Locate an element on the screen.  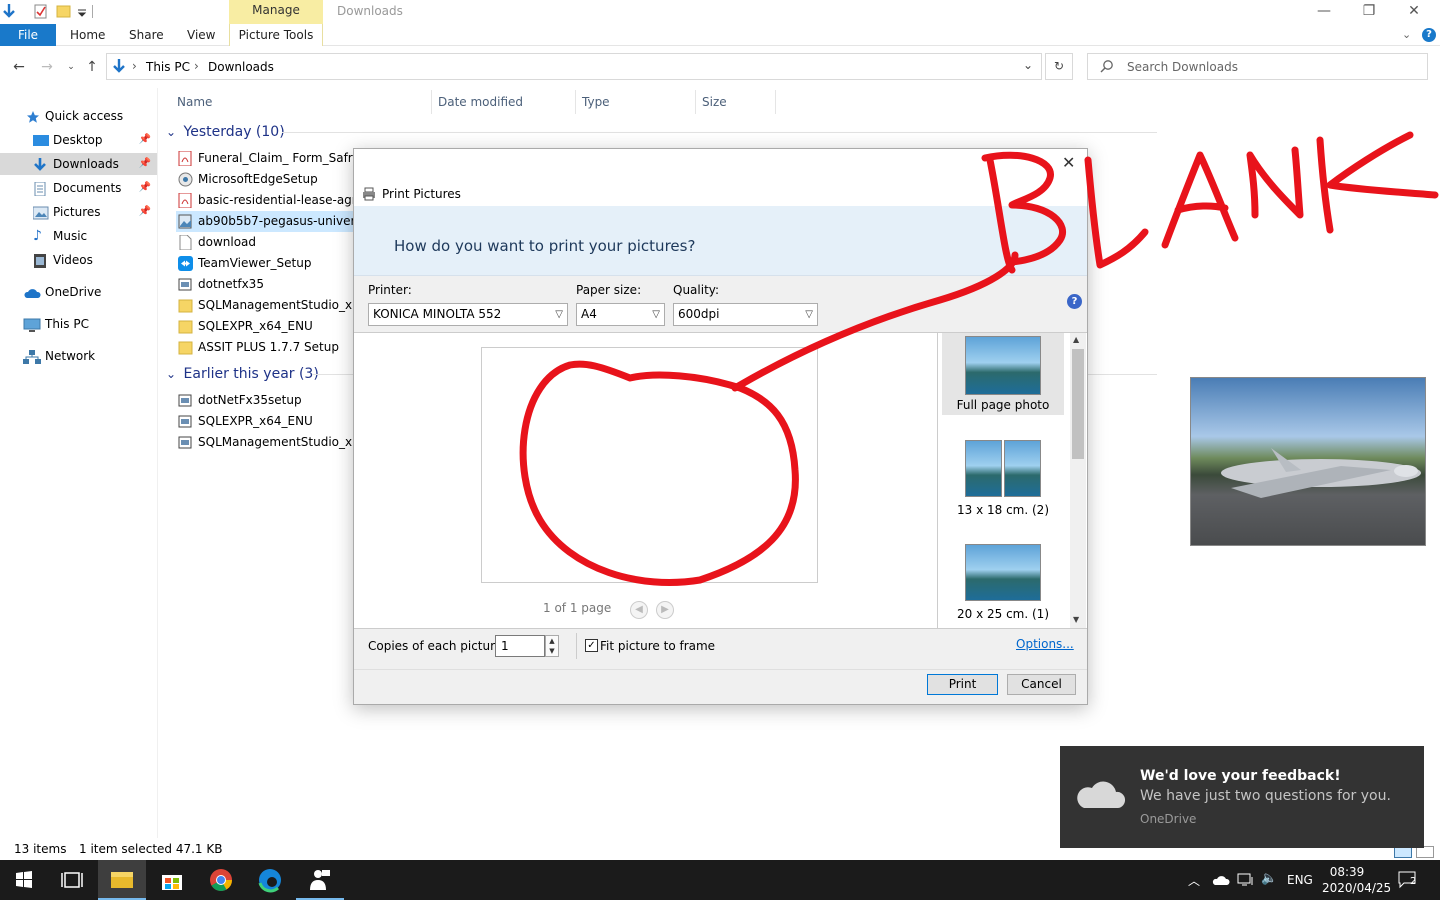
sidebar-item-videos: Videos is located at coordinates (78, 260).